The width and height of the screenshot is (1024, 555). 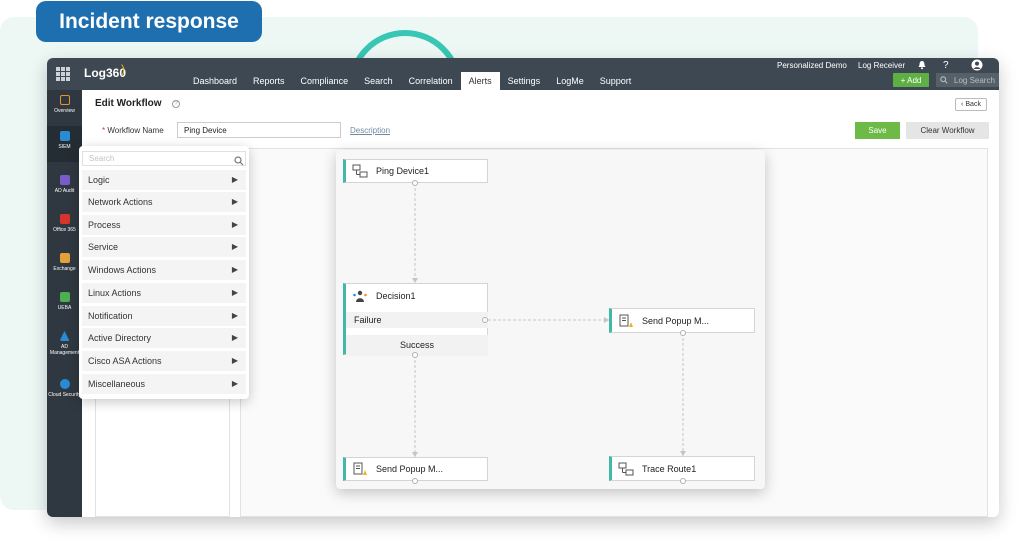 What do you see at coordinates (164, 247) in the screenshot?
I see `palette-item-service: Service ▶` at bounding box center [164, 247].